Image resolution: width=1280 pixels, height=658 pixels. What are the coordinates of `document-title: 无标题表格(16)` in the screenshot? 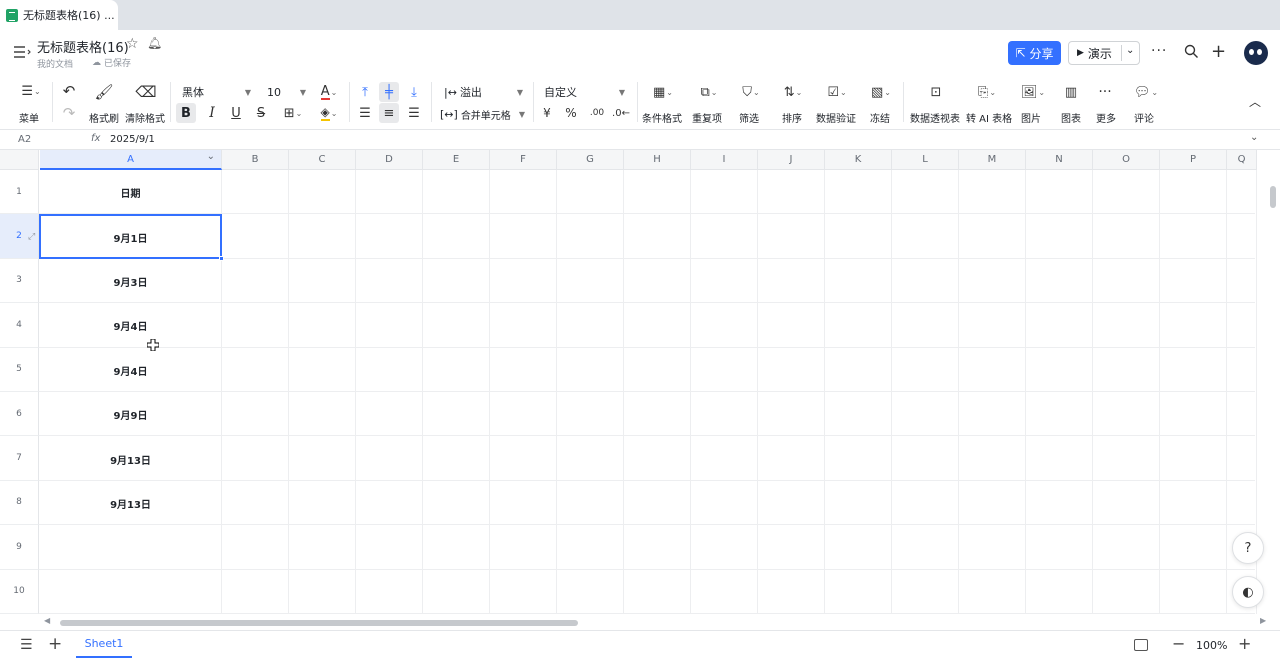 It's located at (83, 46).